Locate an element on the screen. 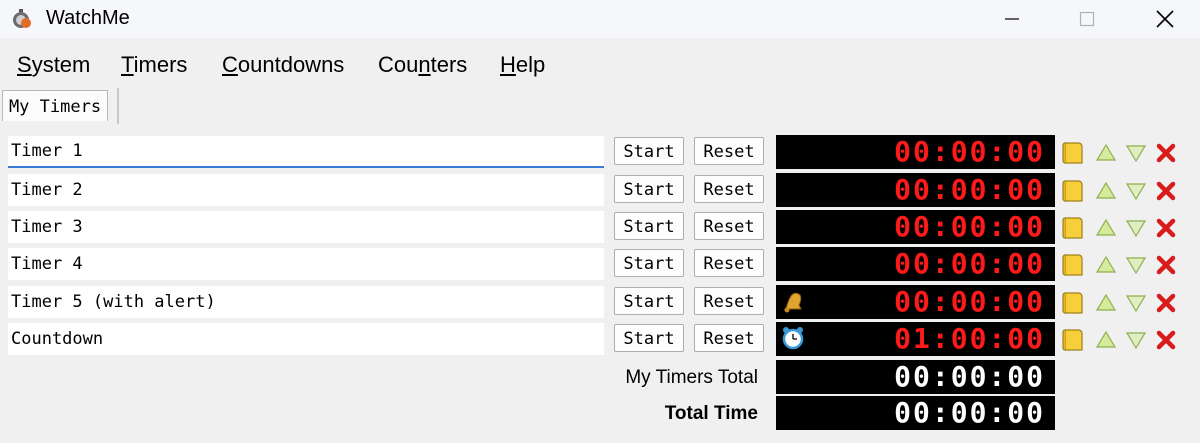  title-bar: WatchMe is located at coordinates (600, 19).